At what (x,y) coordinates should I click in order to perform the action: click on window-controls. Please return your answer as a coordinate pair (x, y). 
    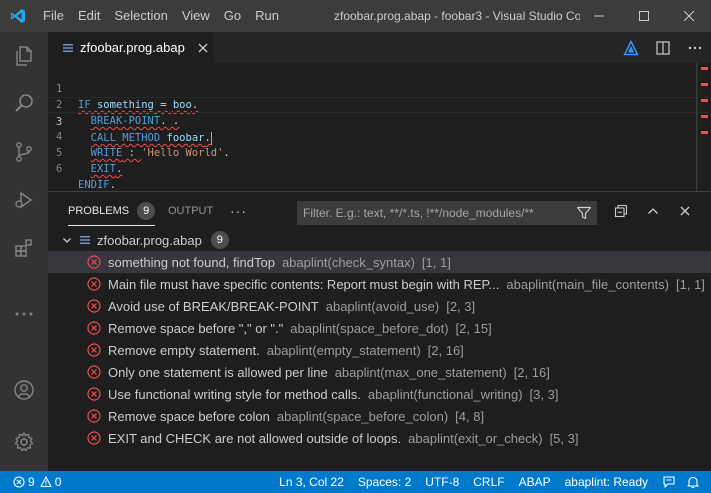
    Looking at the image, I should click on (643, 16).